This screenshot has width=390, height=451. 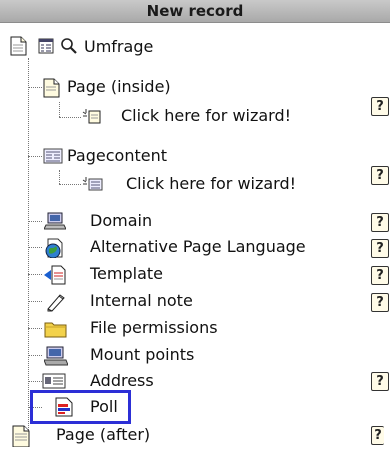 I want to click on folder-icon, so click(x=56, y=331).